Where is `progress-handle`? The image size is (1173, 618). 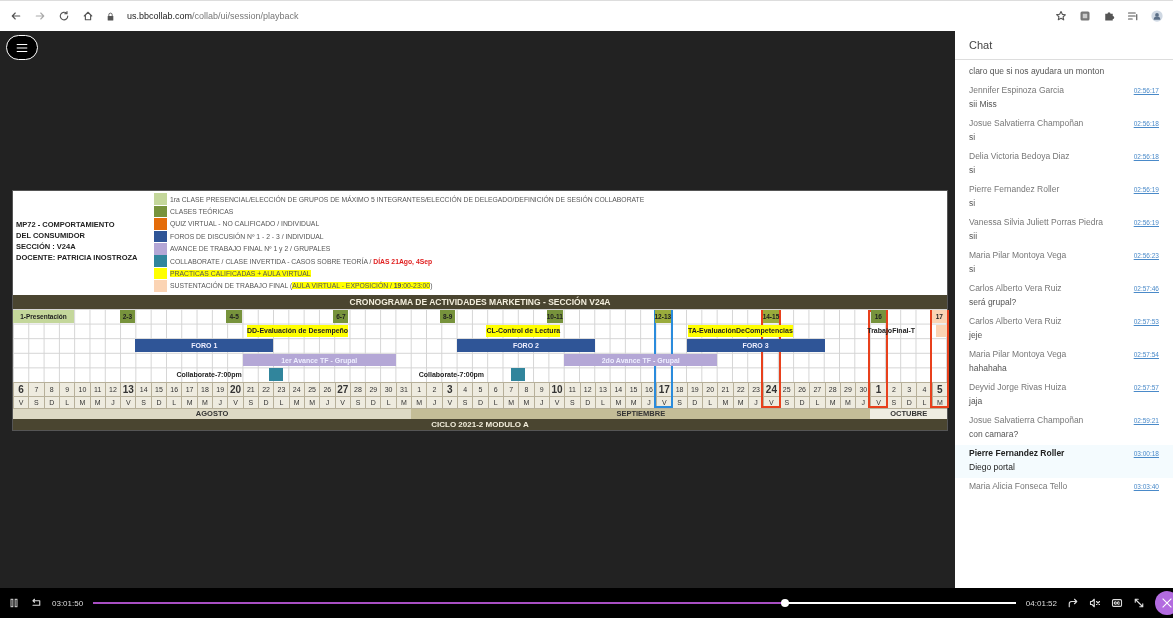 progress-handle is located at coordinates (785, 603).